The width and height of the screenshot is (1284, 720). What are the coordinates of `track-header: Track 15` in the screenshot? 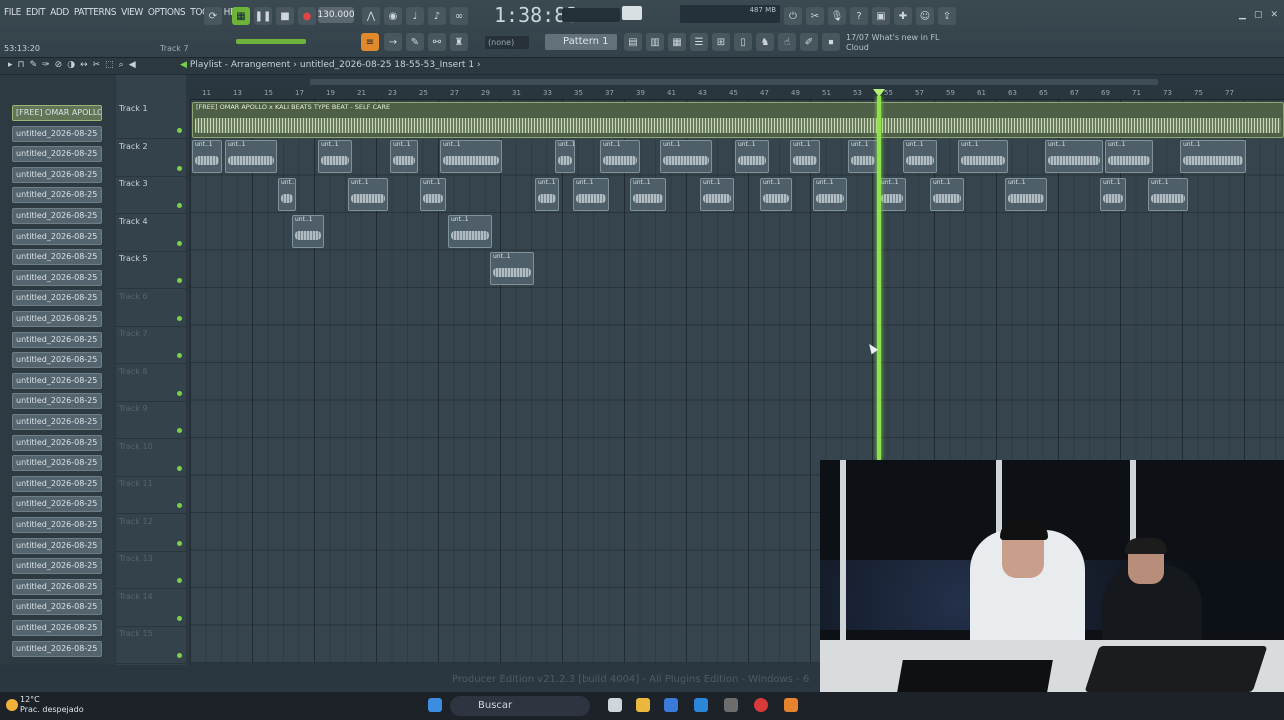 It's located at (151, 645).